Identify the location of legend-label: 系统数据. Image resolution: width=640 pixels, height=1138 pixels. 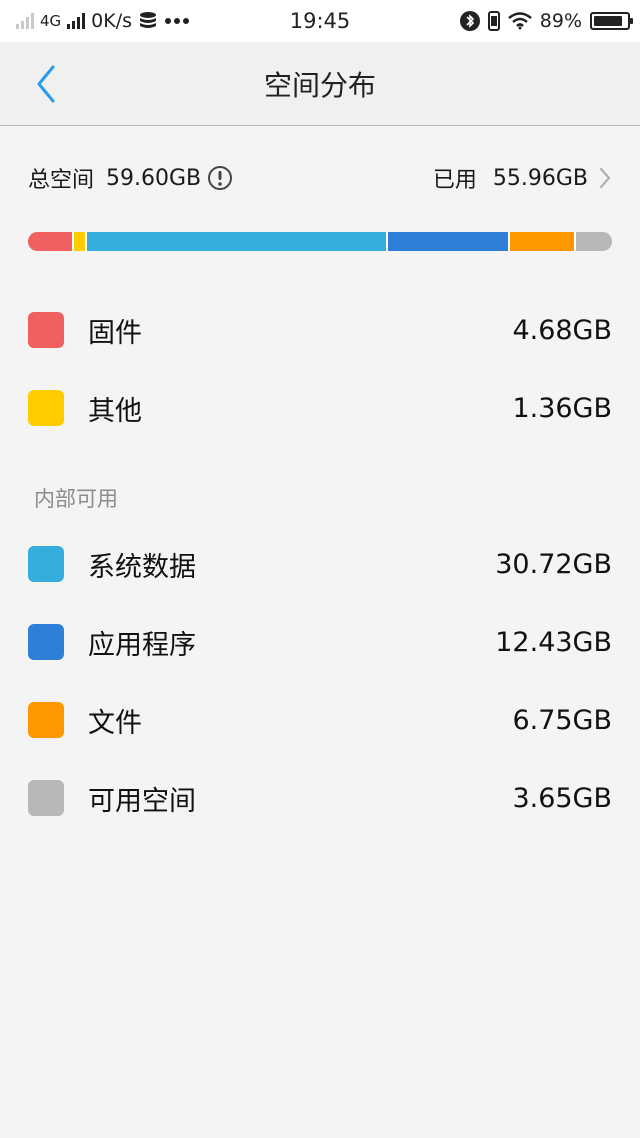
(142, 567).